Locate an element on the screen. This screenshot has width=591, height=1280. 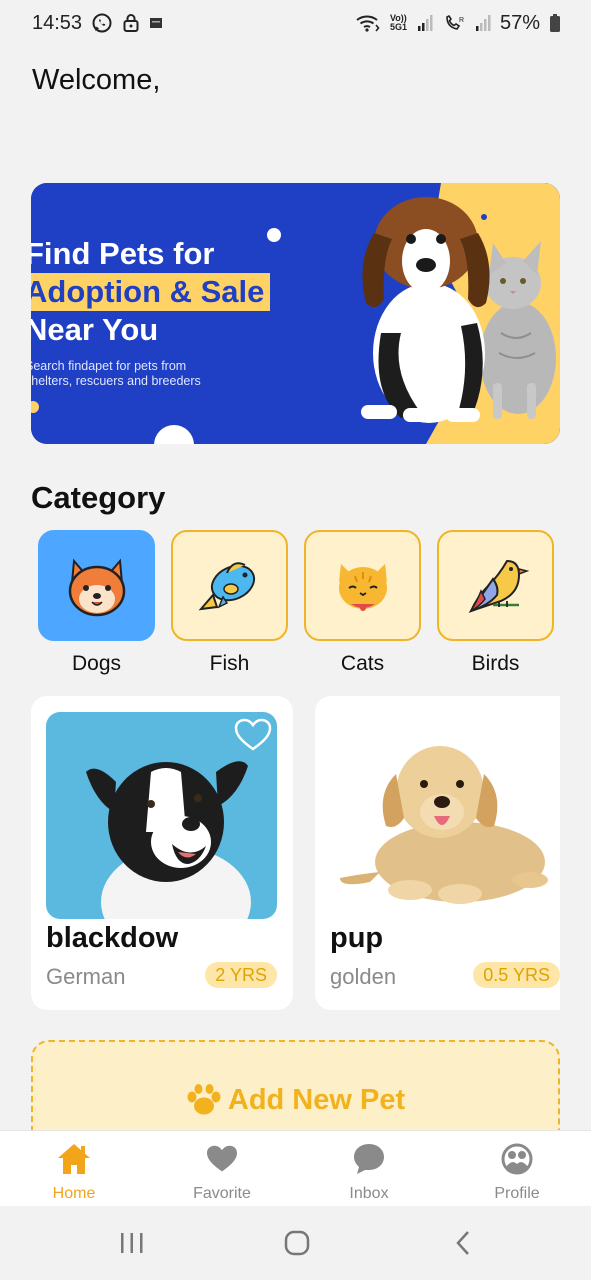
category-title: Category is located at coordinates (98, 497).